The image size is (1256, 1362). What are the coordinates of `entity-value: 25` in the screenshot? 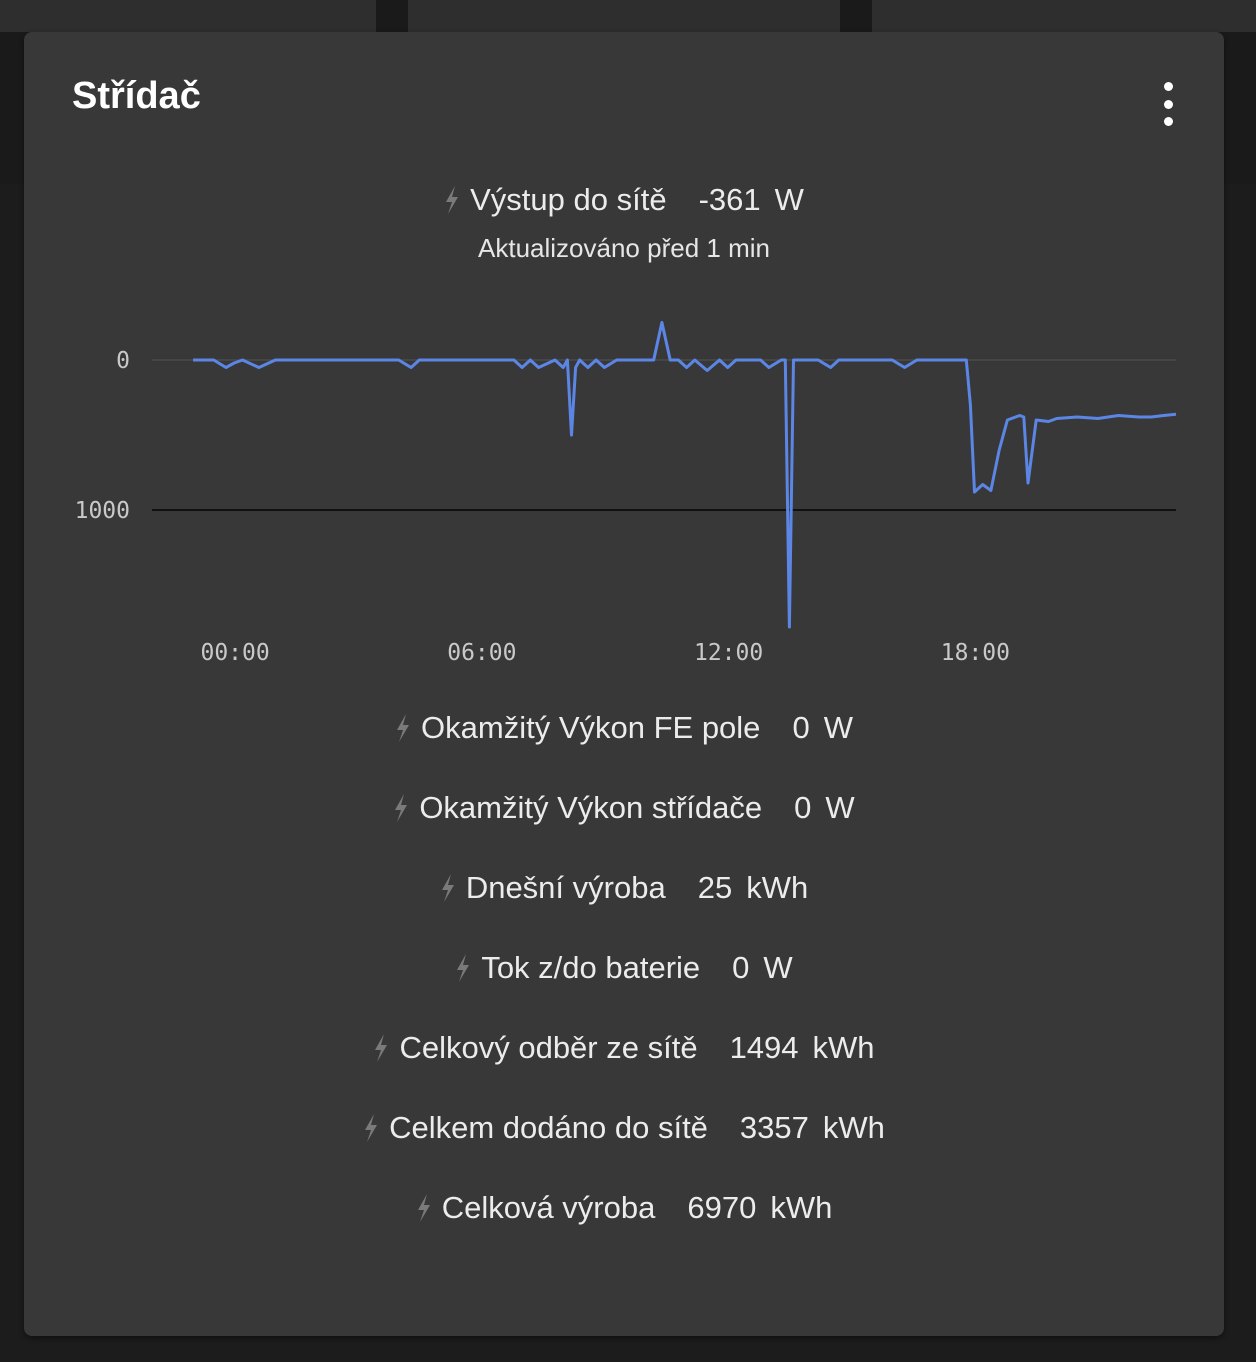 It's located at (715, 887).